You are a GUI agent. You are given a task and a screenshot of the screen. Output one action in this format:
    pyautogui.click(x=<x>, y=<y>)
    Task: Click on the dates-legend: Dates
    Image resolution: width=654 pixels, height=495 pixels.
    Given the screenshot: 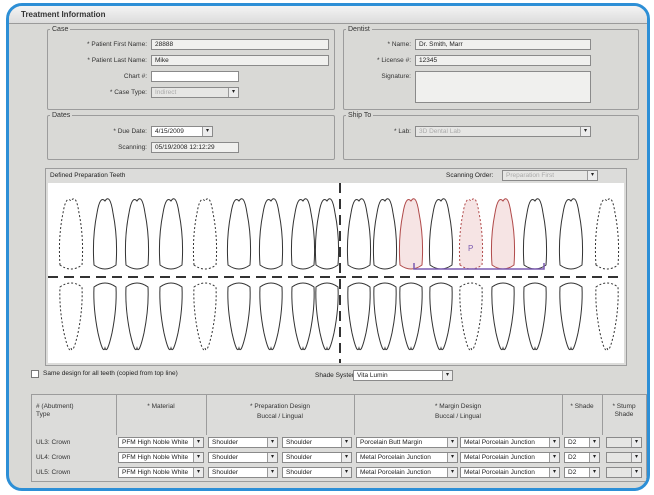 What is the action you would take?
    pyautogui.click(x=61, y=115)
    